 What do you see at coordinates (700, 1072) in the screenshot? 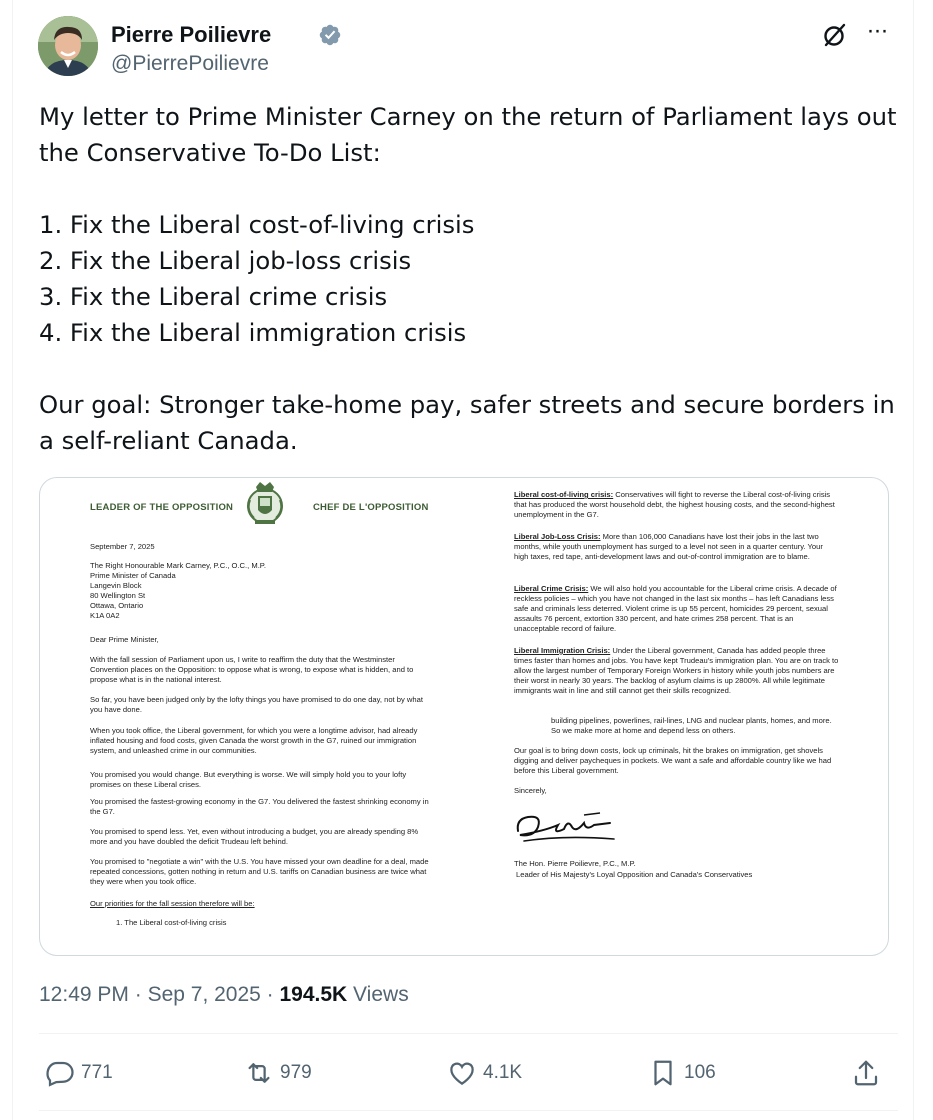
I see `bookmark-count: 106` at bounding box center [700, 1072].